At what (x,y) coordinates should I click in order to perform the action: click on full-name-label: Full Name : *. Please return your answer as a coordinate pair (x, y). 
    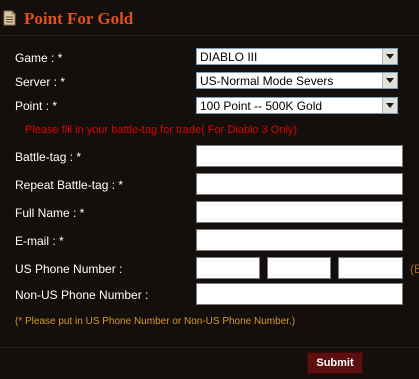
    Looking at the image, I should click on (50, 213).